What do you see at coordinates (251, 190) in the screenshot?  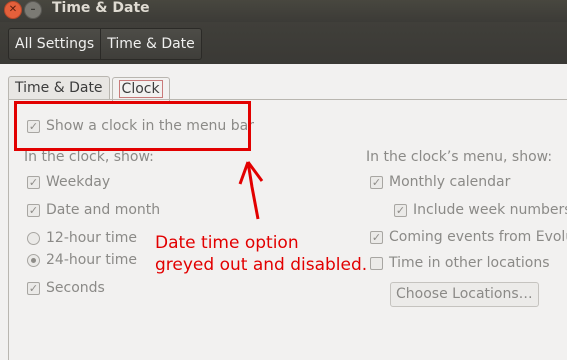 I see `annotation-arrow-icon` at bounding box center [251, 190].